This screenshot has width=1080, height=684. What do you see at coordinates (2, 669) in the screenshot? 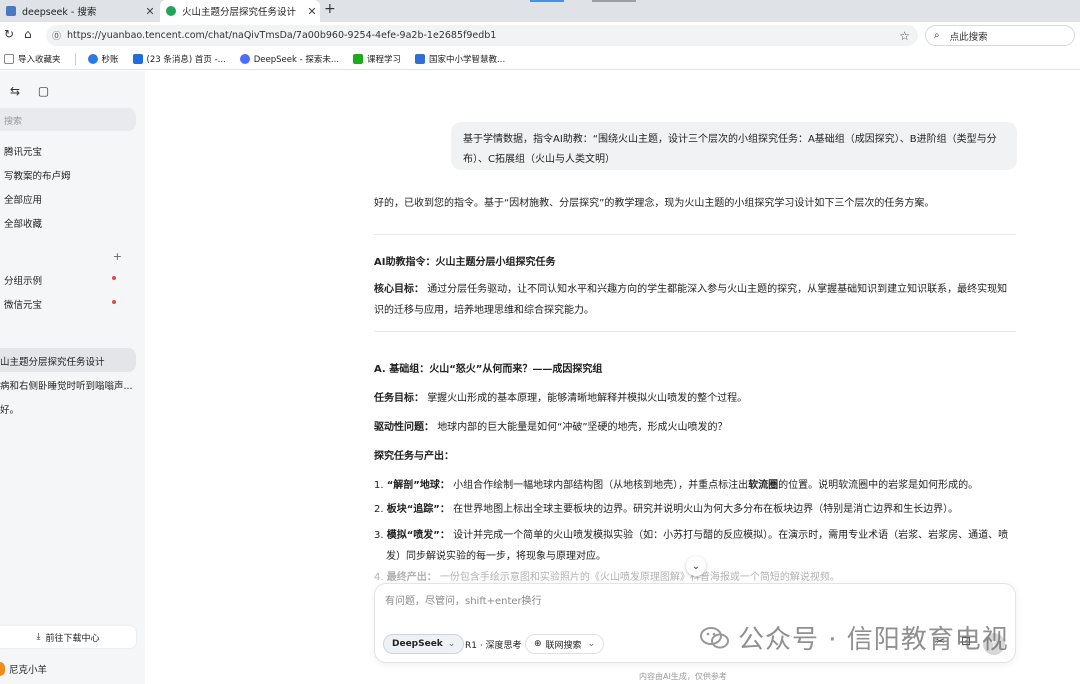
I see `avatar` at bounding box center [2, 669].